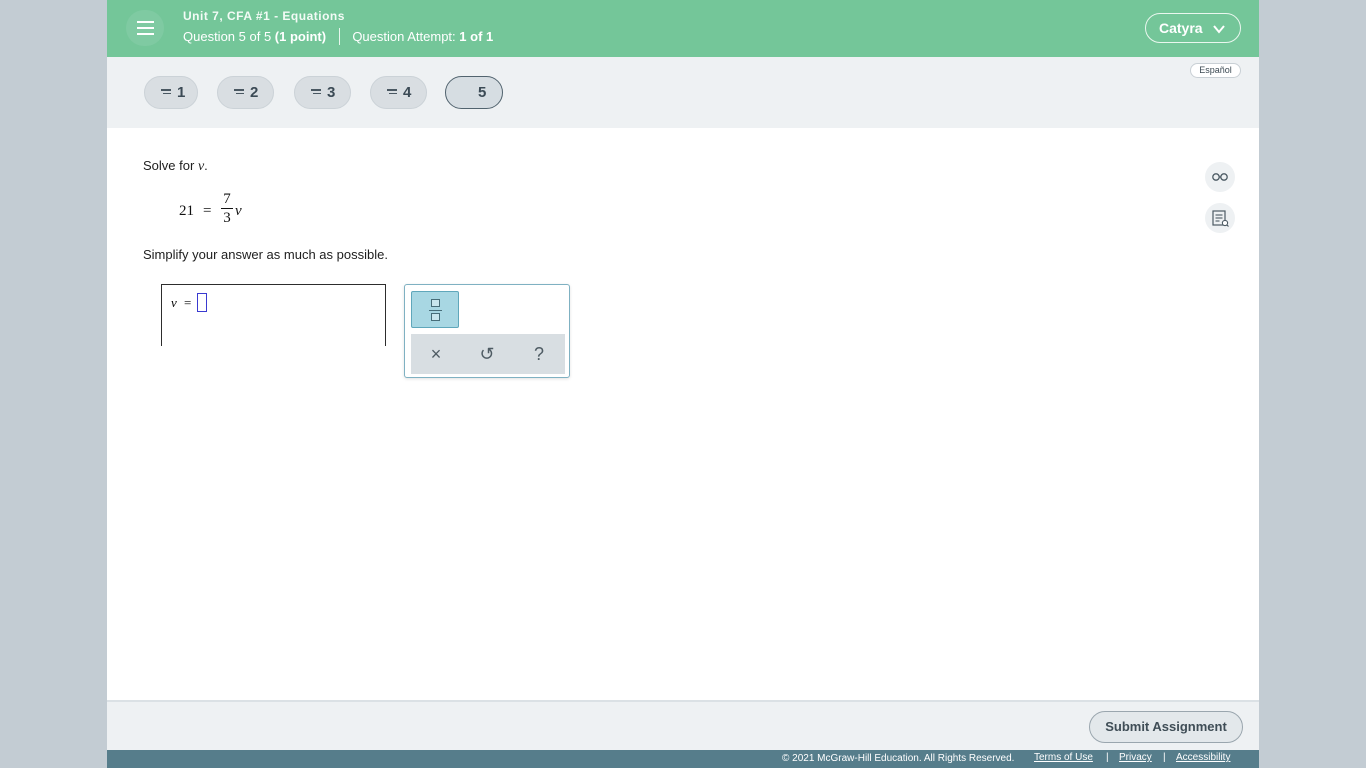  What do you see at coordinates (273, 315) in the screenshot?
I see `answer-area: v =` at bounding box center [273, 315].